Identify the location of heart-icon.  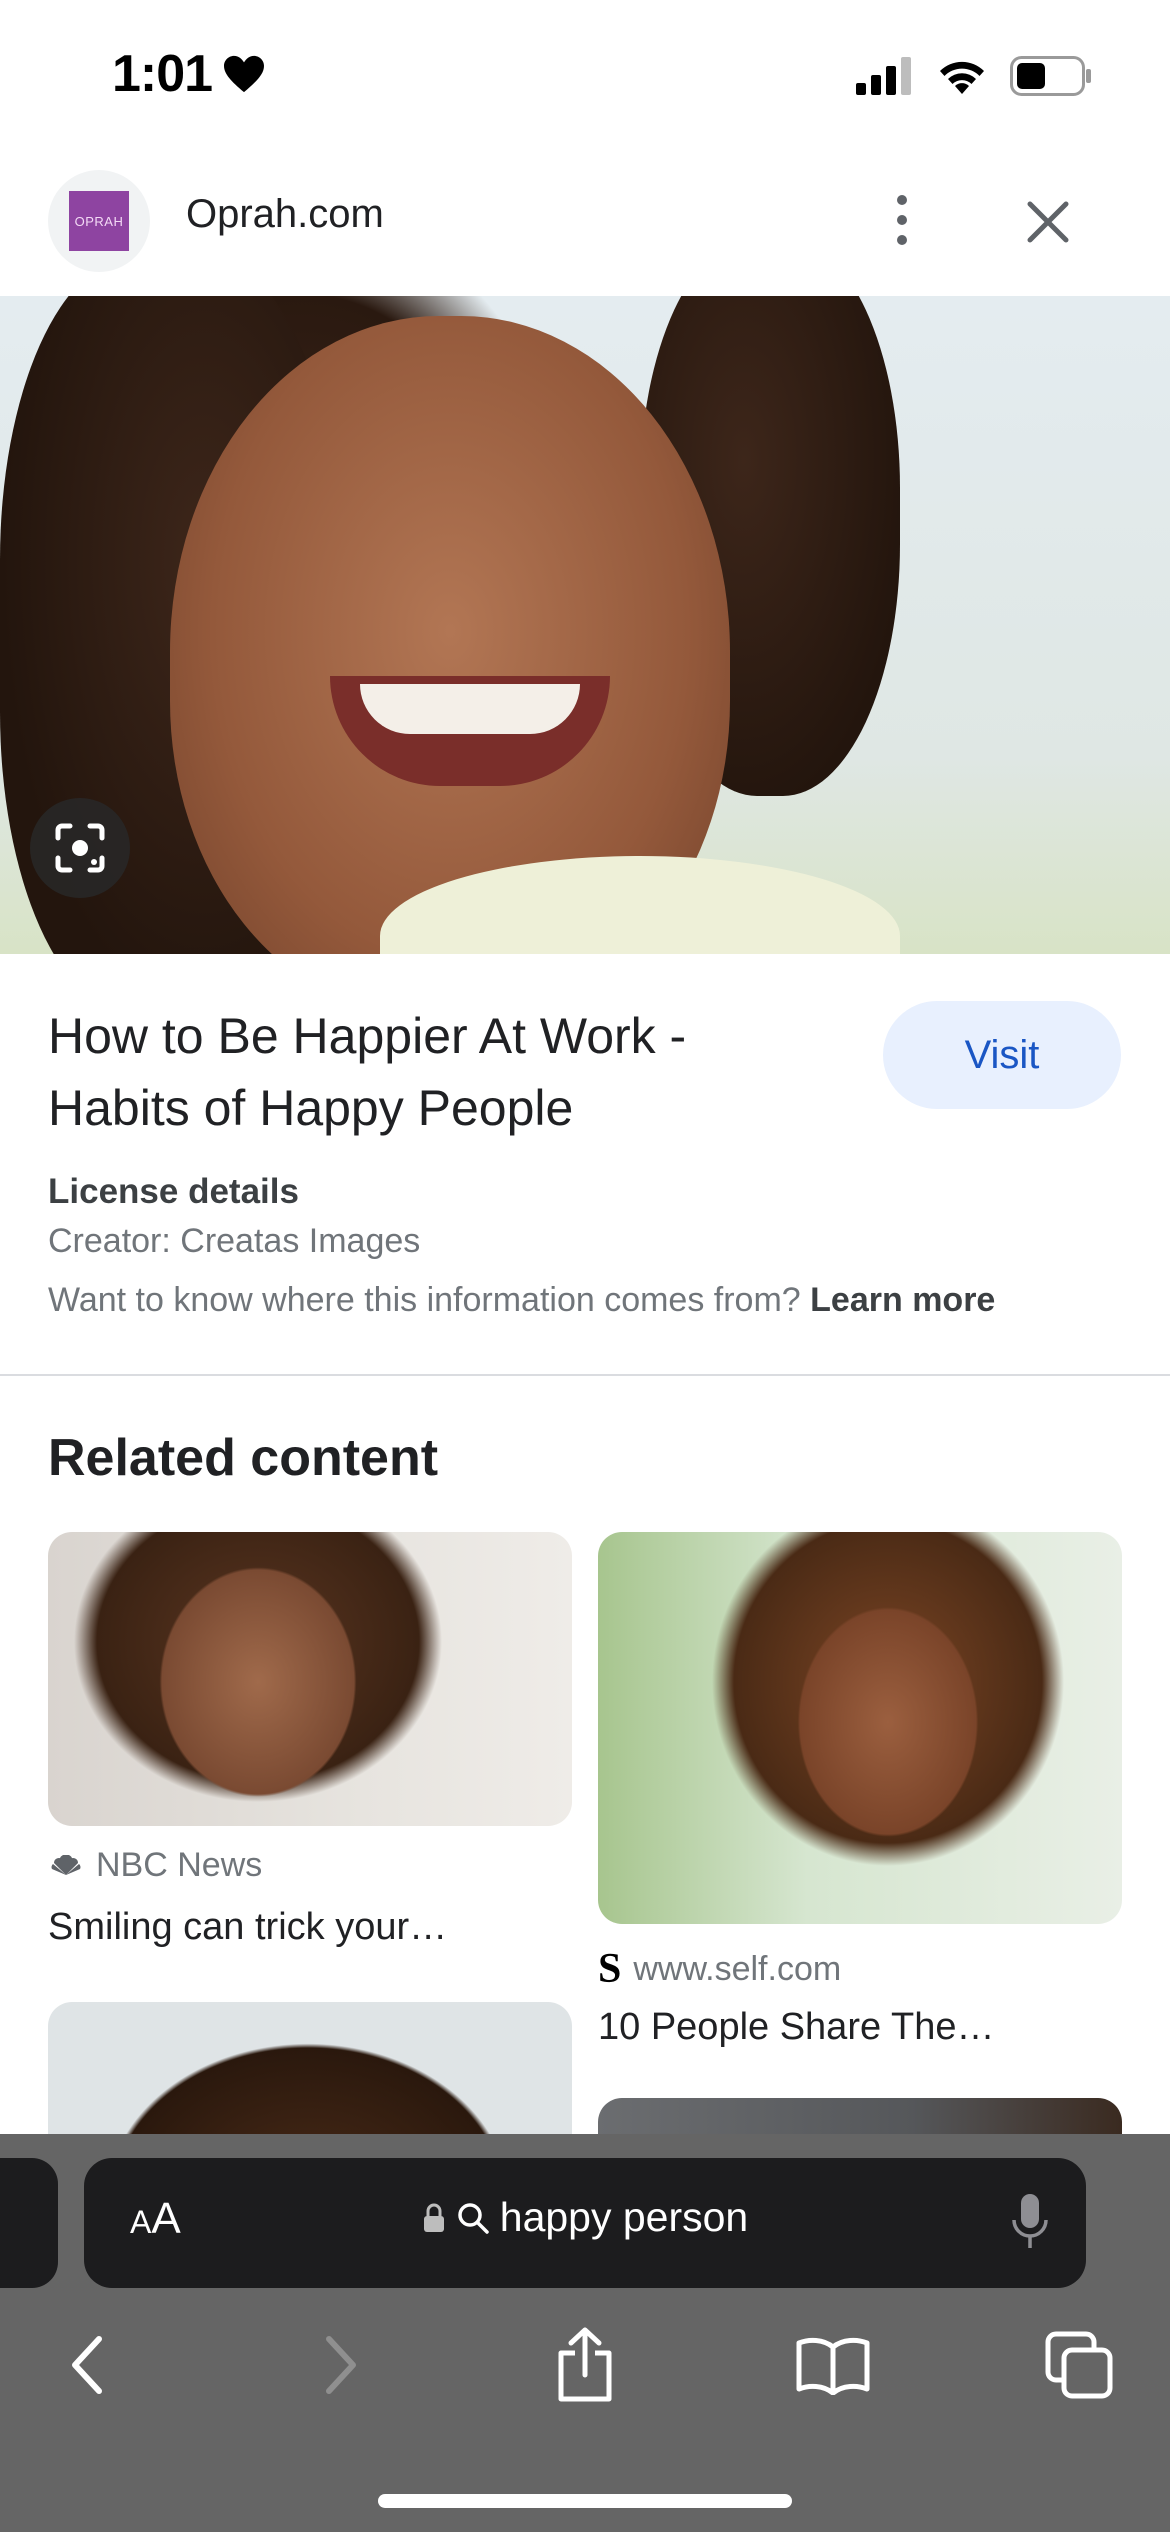
(244, 74).